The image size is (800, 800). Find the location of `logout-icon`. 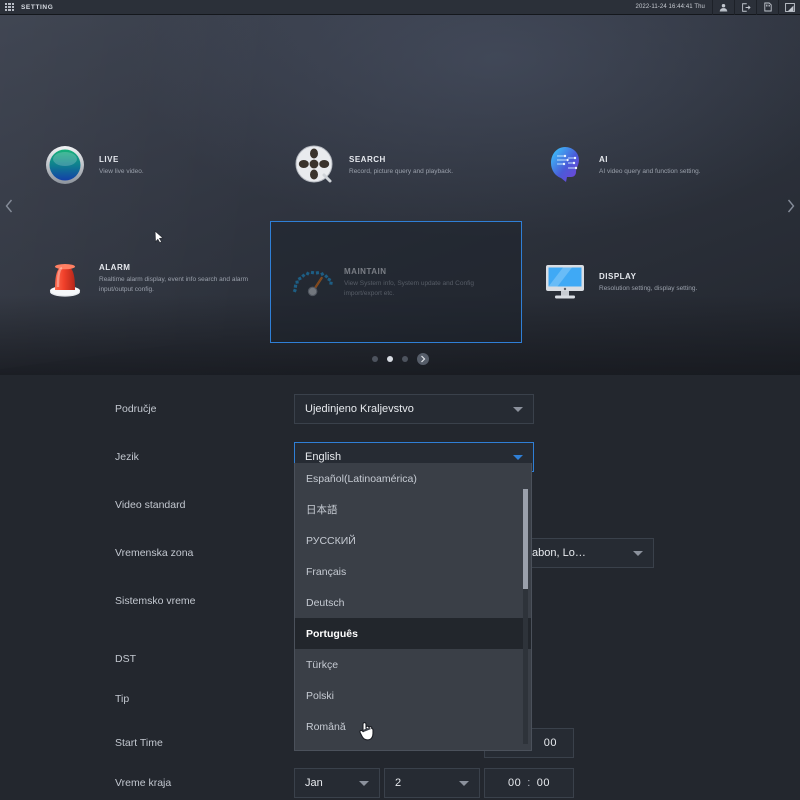

logout-icon is located at coordinates (745, 7).